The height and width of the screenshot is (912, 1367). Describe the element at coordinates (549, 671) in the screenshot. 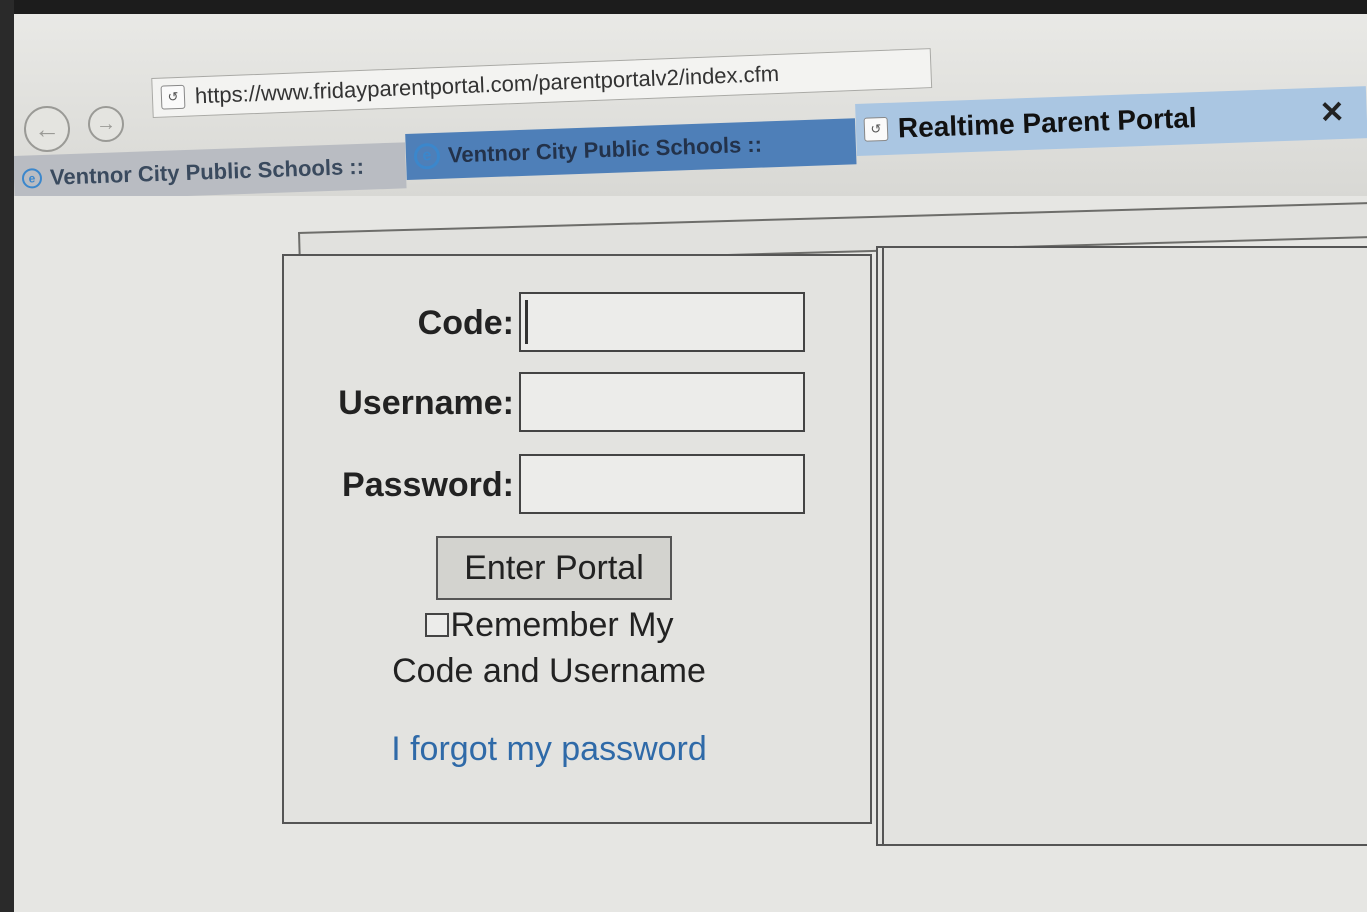

I see `remember-label-line2: Code and Username` at that location.